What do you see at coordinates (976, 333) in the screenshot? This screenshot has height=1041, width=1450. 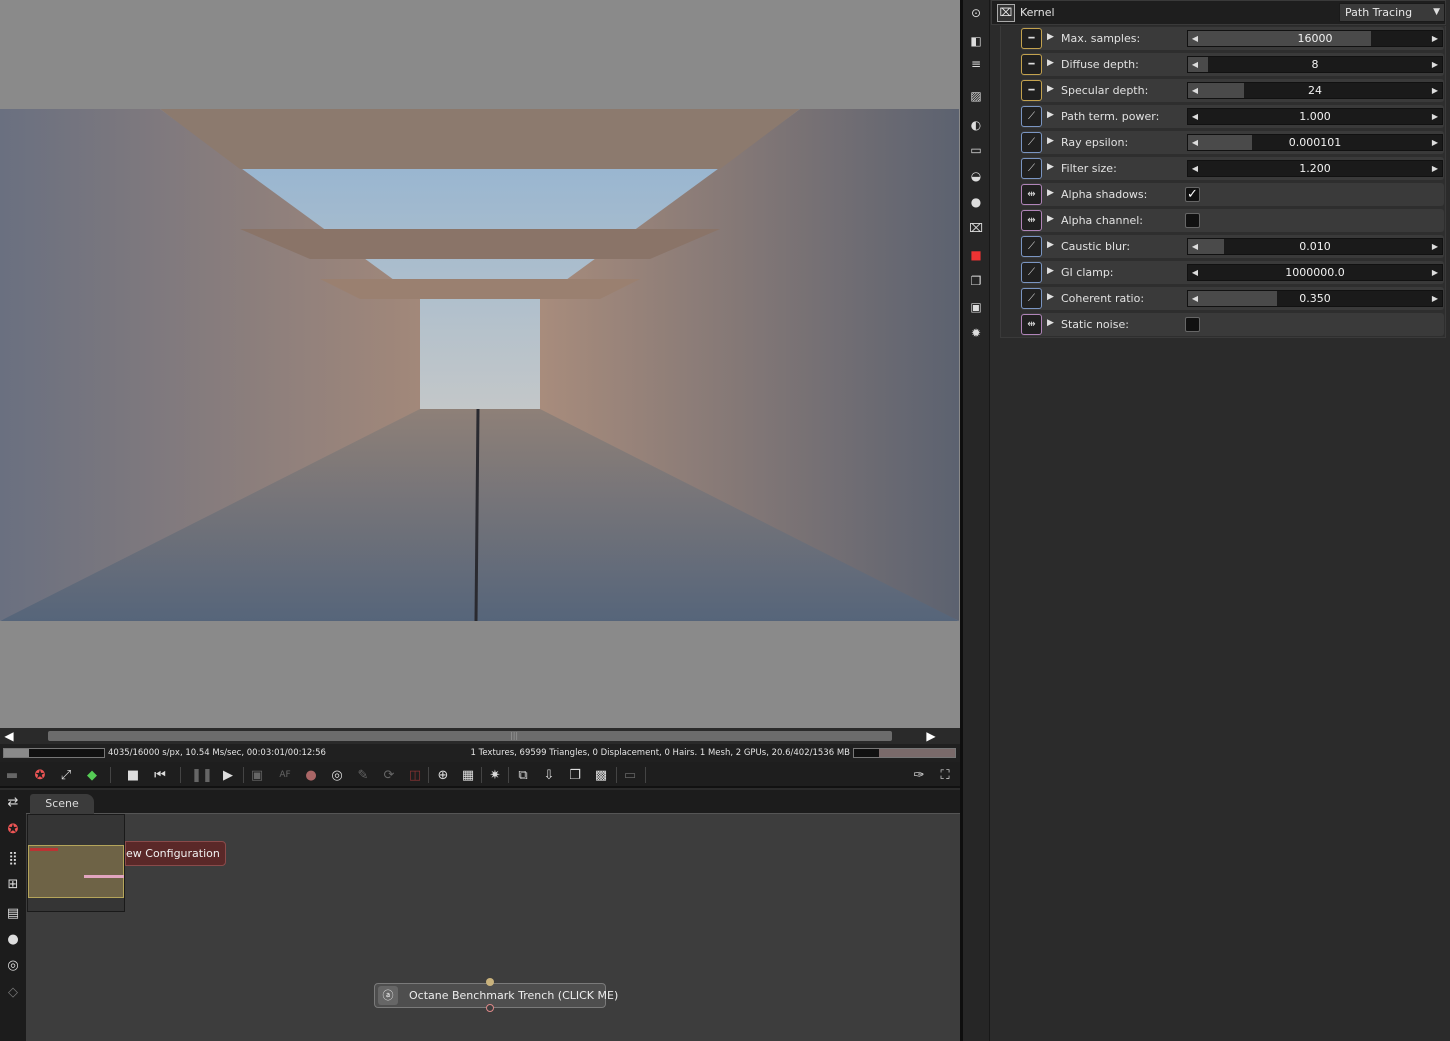 I see `light-icon: ✹` at bounding box center [976, 333].